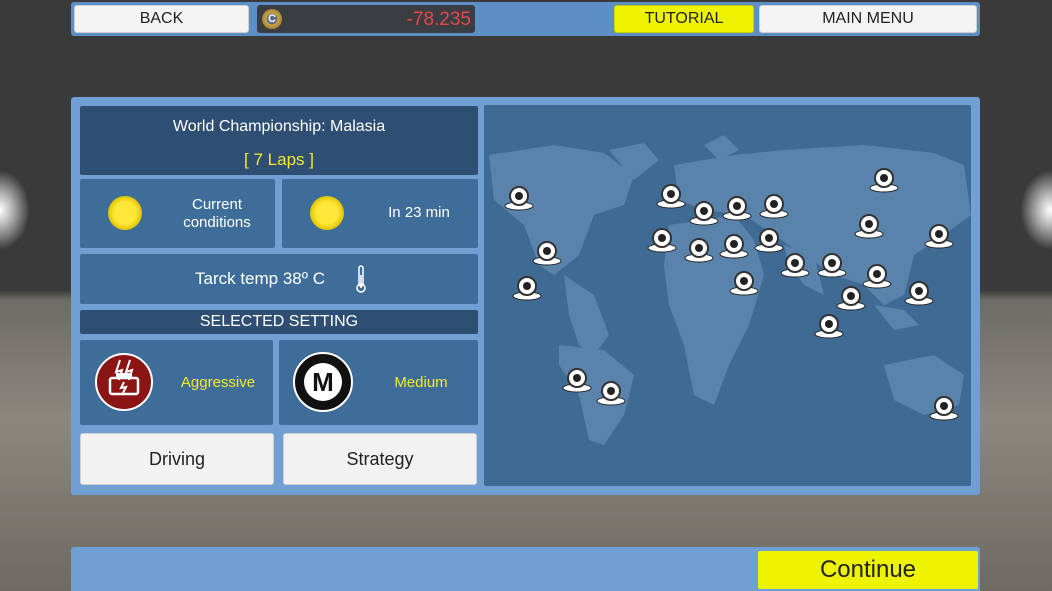 This screenshot has width=1052, height=591. Describe the element at coordinates (829, 326) in the screenshot. I see `map-marker-malaysia` at that location.